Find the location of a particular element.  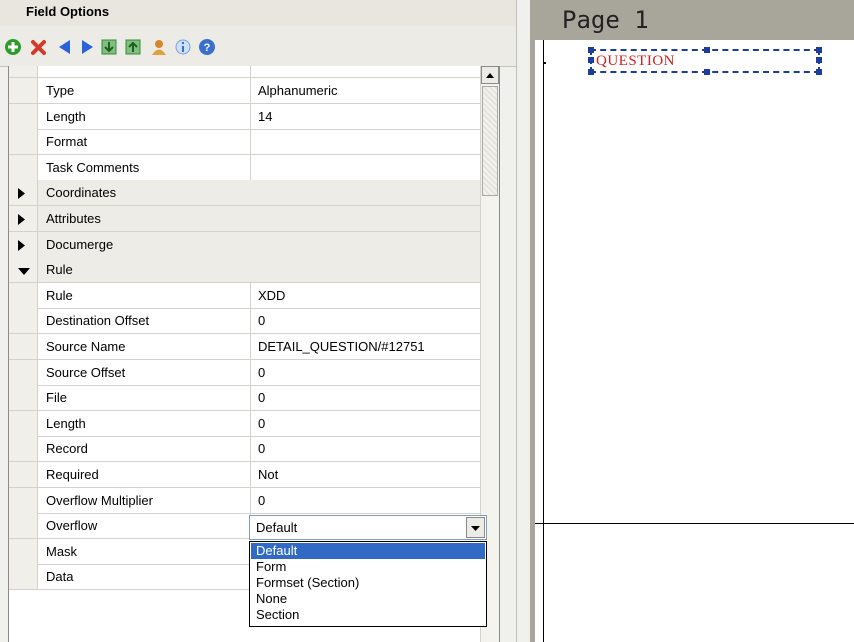

delete-icon is located at coordinates (38, 47).